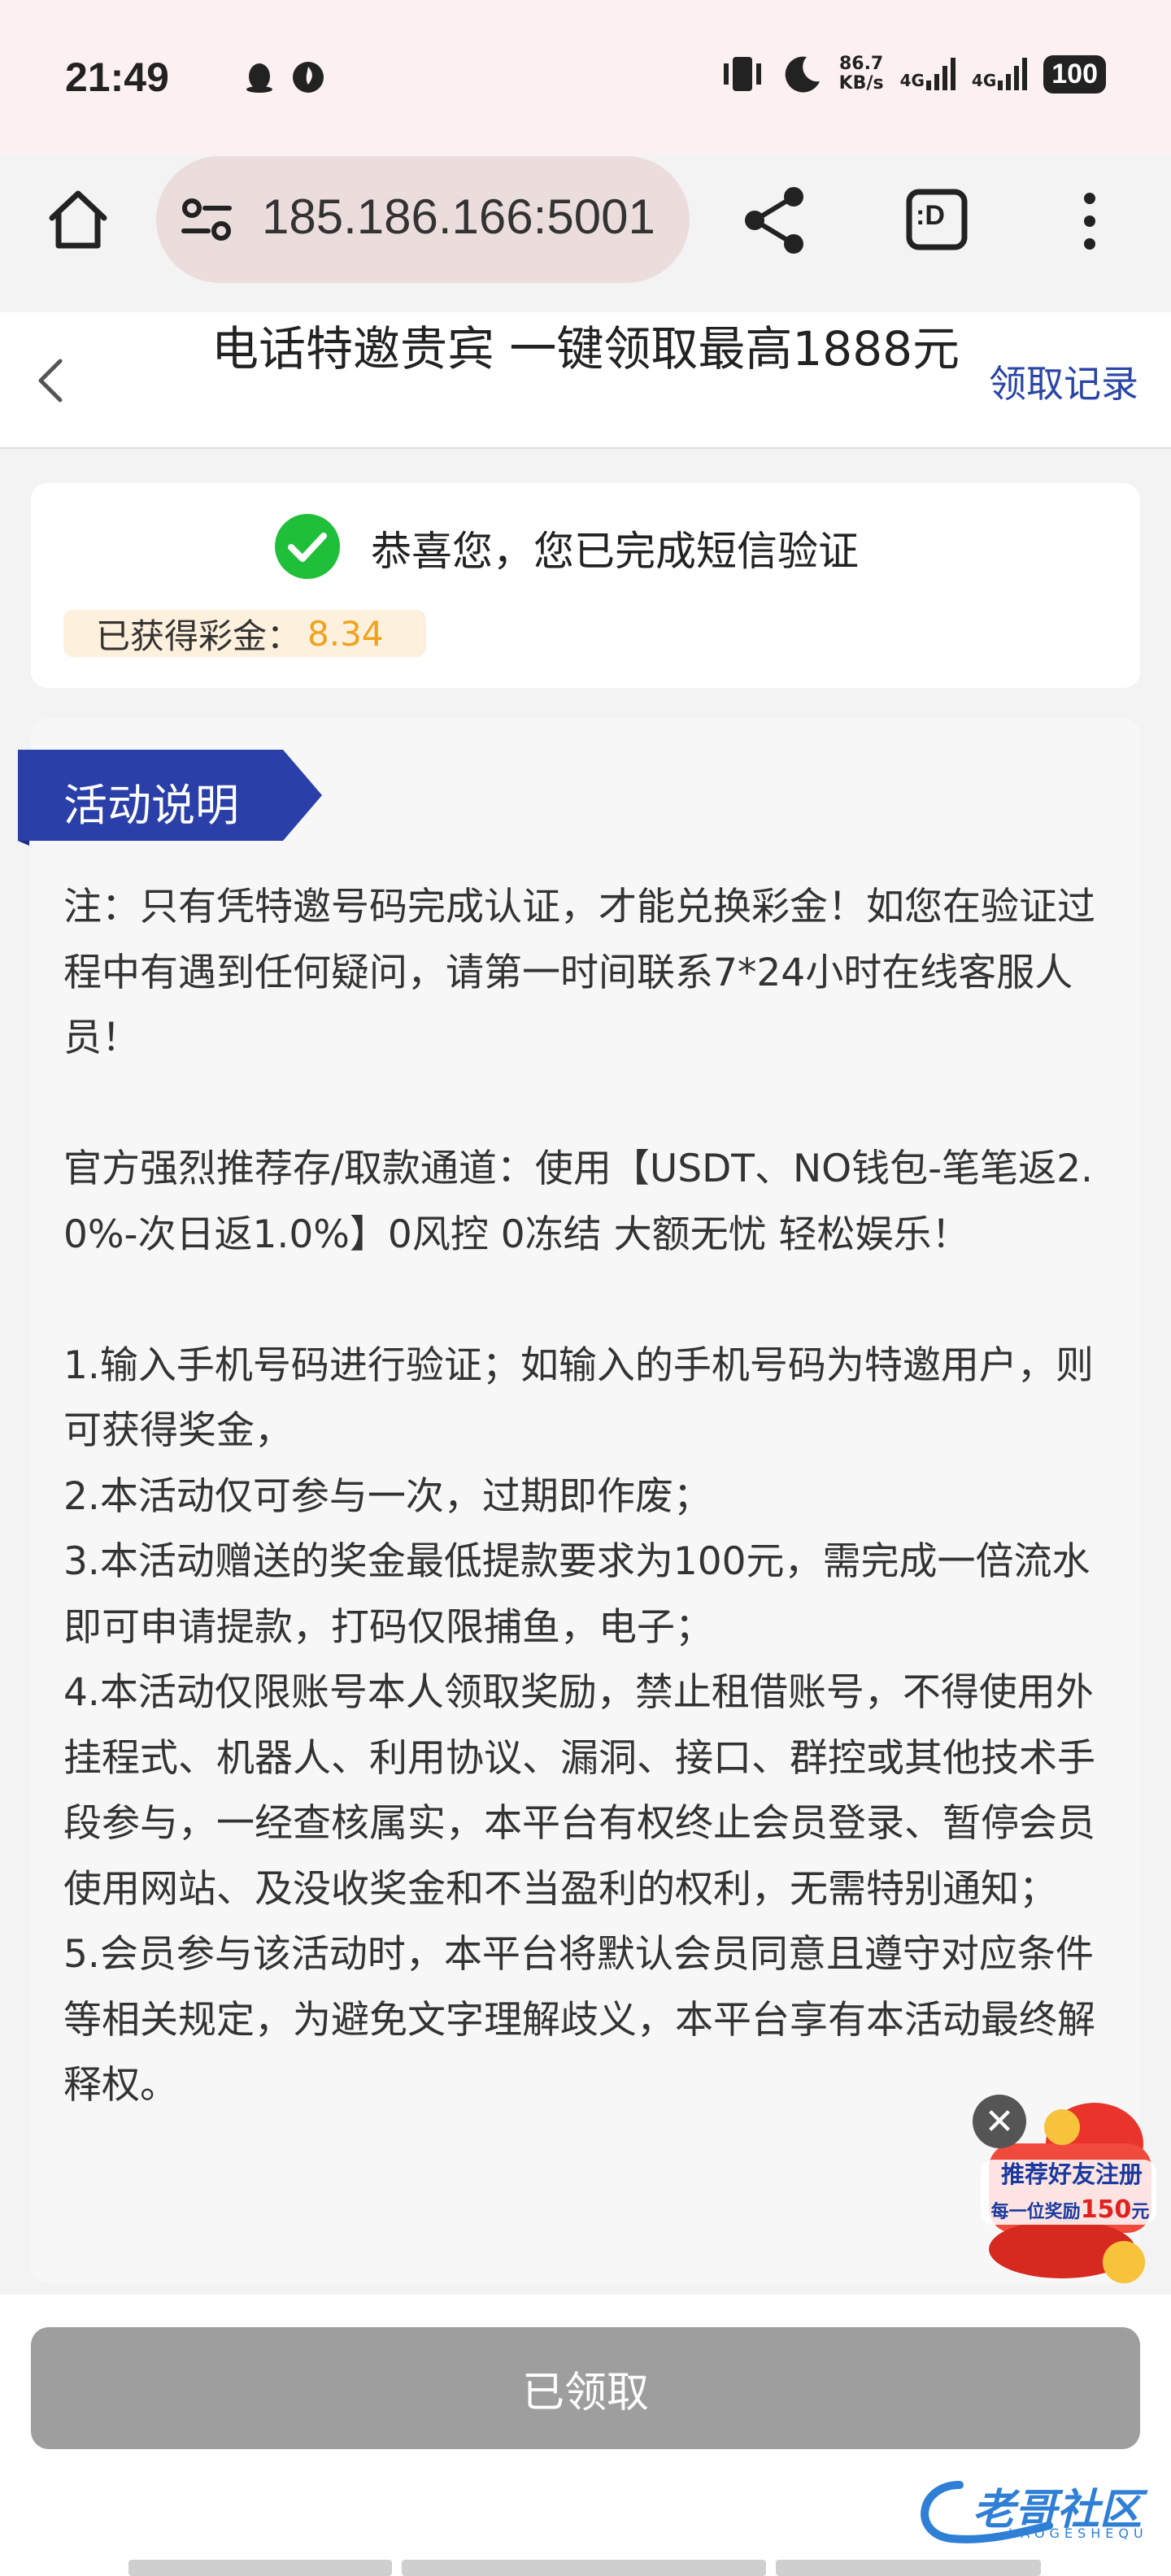 The image size is (1171, 2576). I want to click on activity-rule-2: 2.本活动仅可参与一次，过期即作废；, so click(387, 1496).